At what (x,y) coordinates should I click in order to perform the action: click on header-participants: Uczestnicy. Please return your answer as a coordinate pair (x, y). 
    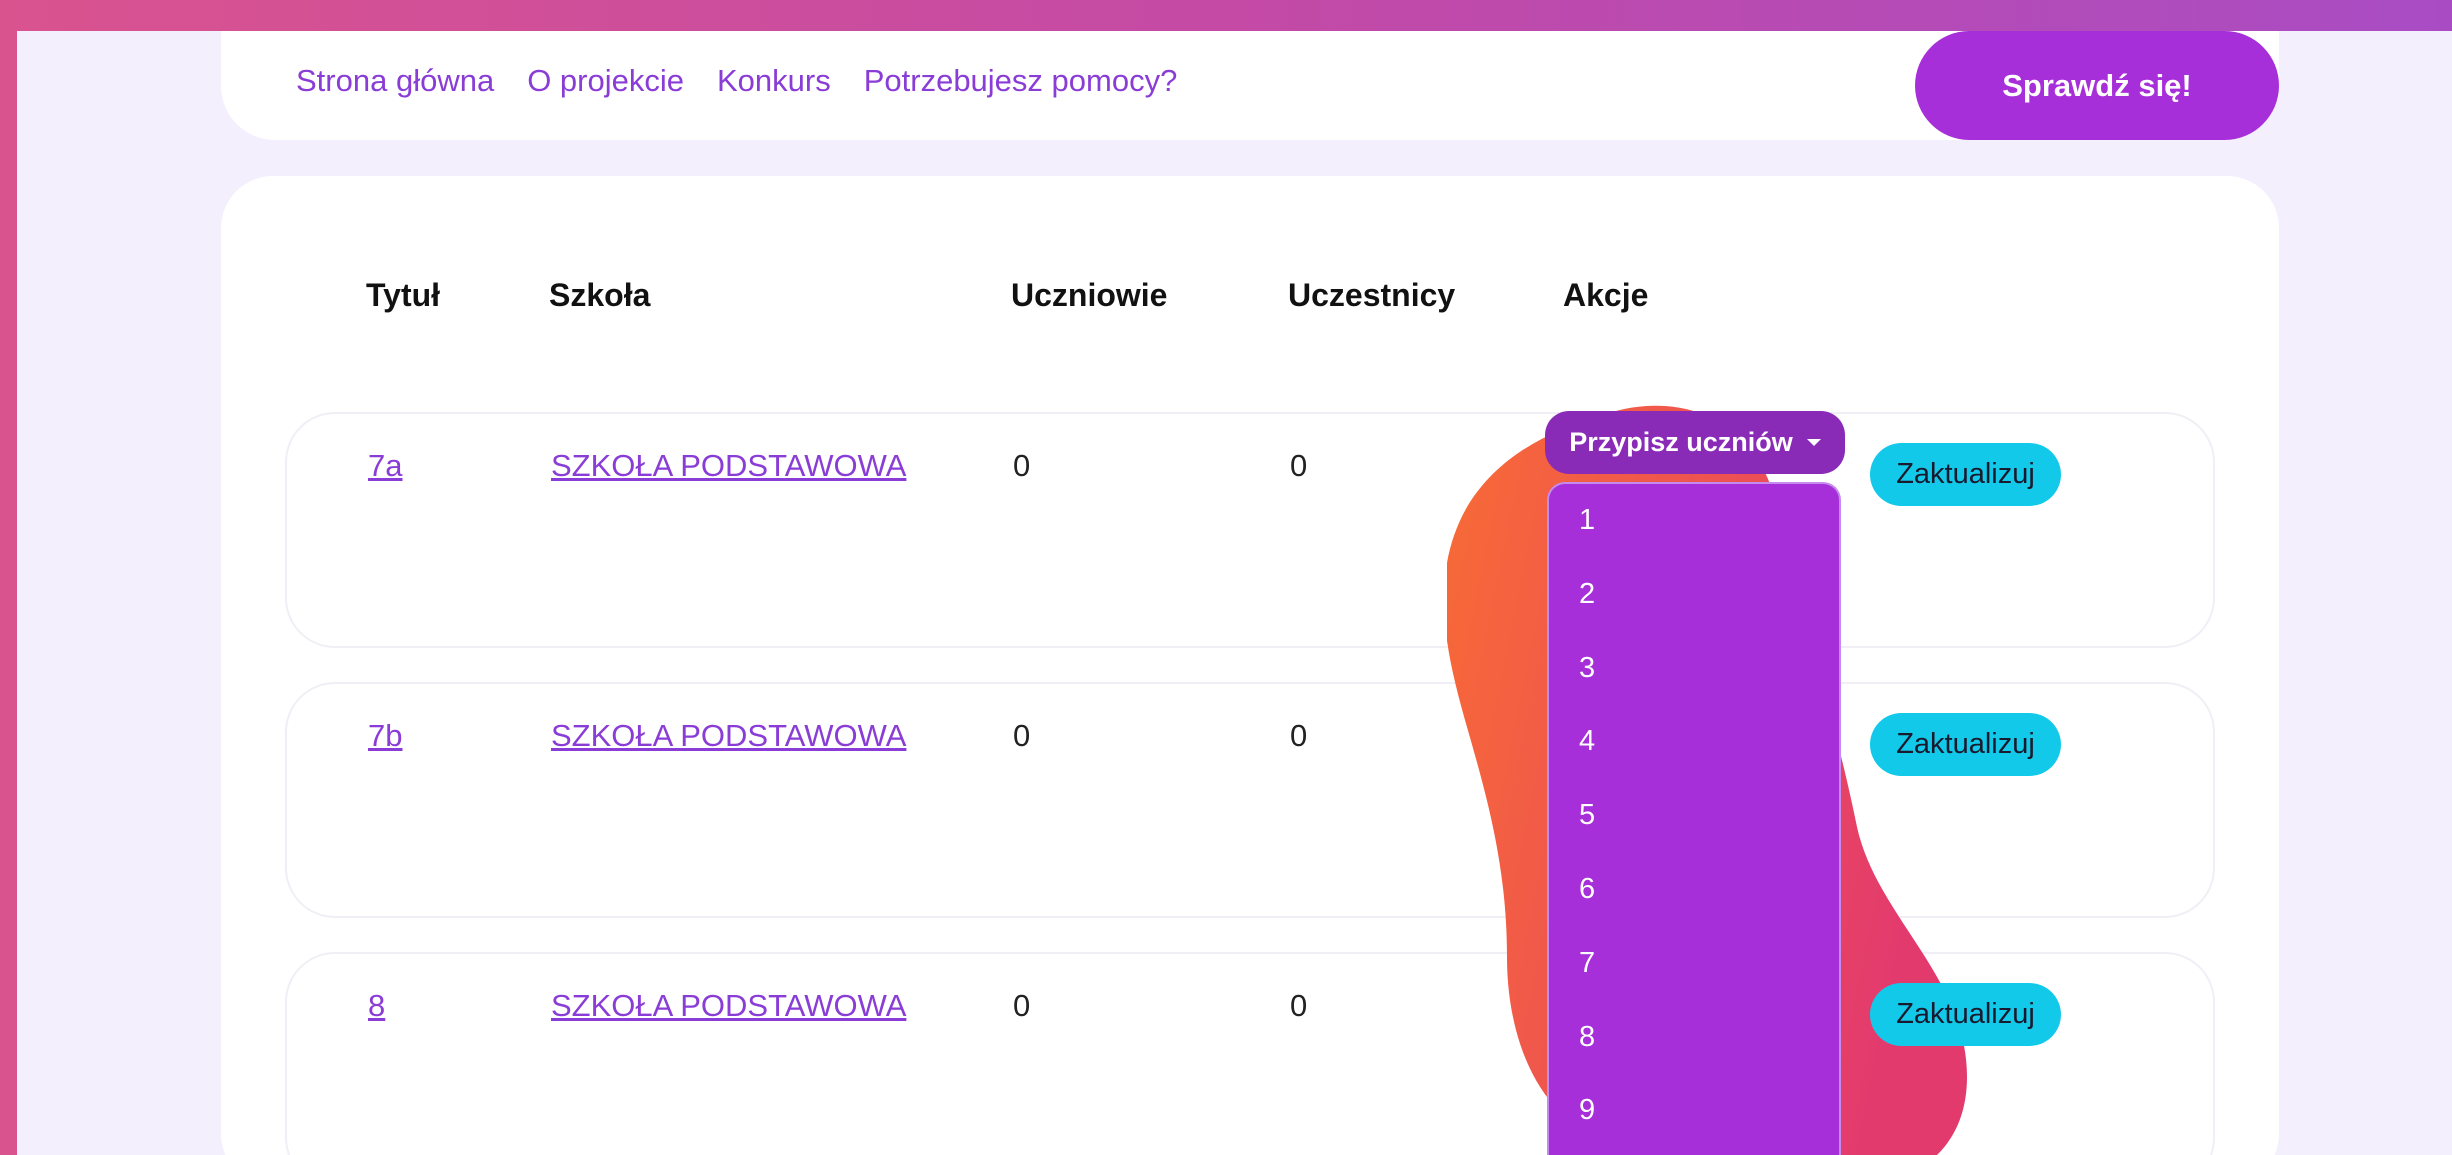
    Looking at the image, I should click on (1372, 295).